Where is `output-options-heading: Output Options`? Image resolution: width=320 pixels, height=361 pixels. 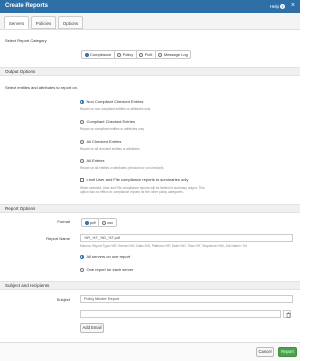 output-options-heading: Output Options is located at coordinates (150, 71).